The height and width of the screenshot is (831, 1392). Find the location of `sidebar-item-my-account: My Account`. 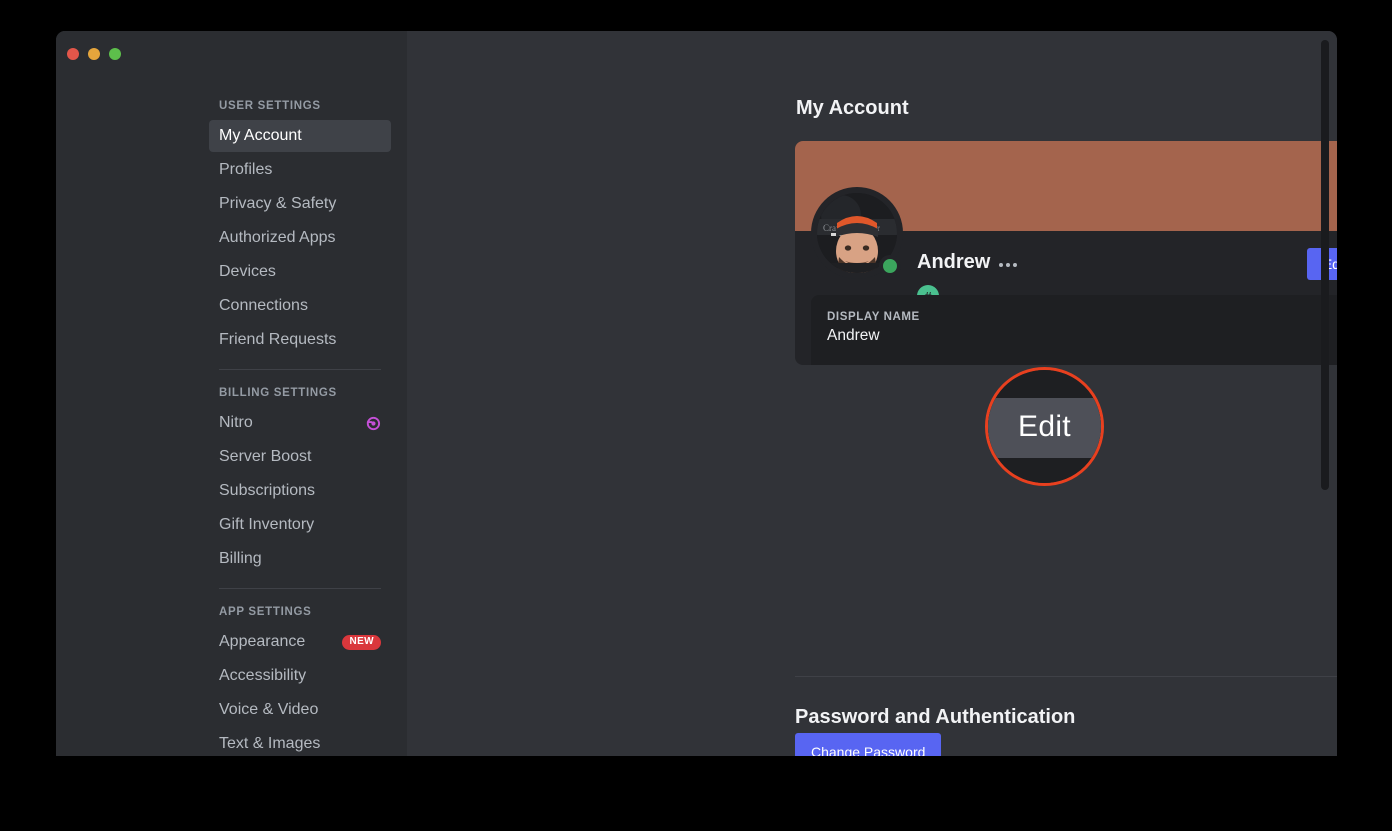

sidebar-item-my-account: My Account is located at coordinates (300, 136).